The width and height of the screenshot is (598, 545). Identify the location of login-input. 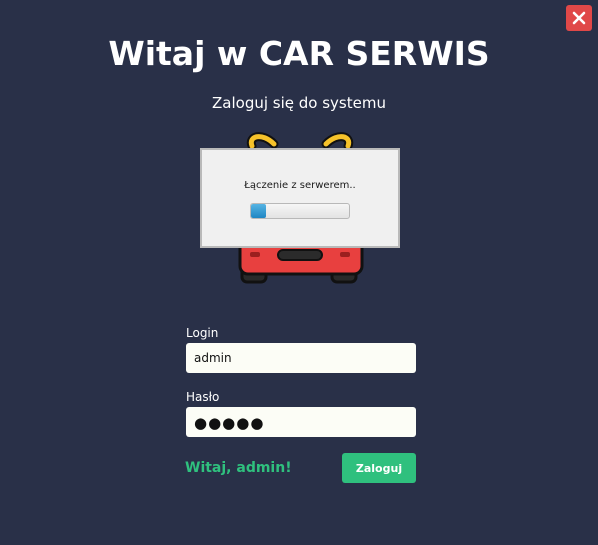
(301, 358).